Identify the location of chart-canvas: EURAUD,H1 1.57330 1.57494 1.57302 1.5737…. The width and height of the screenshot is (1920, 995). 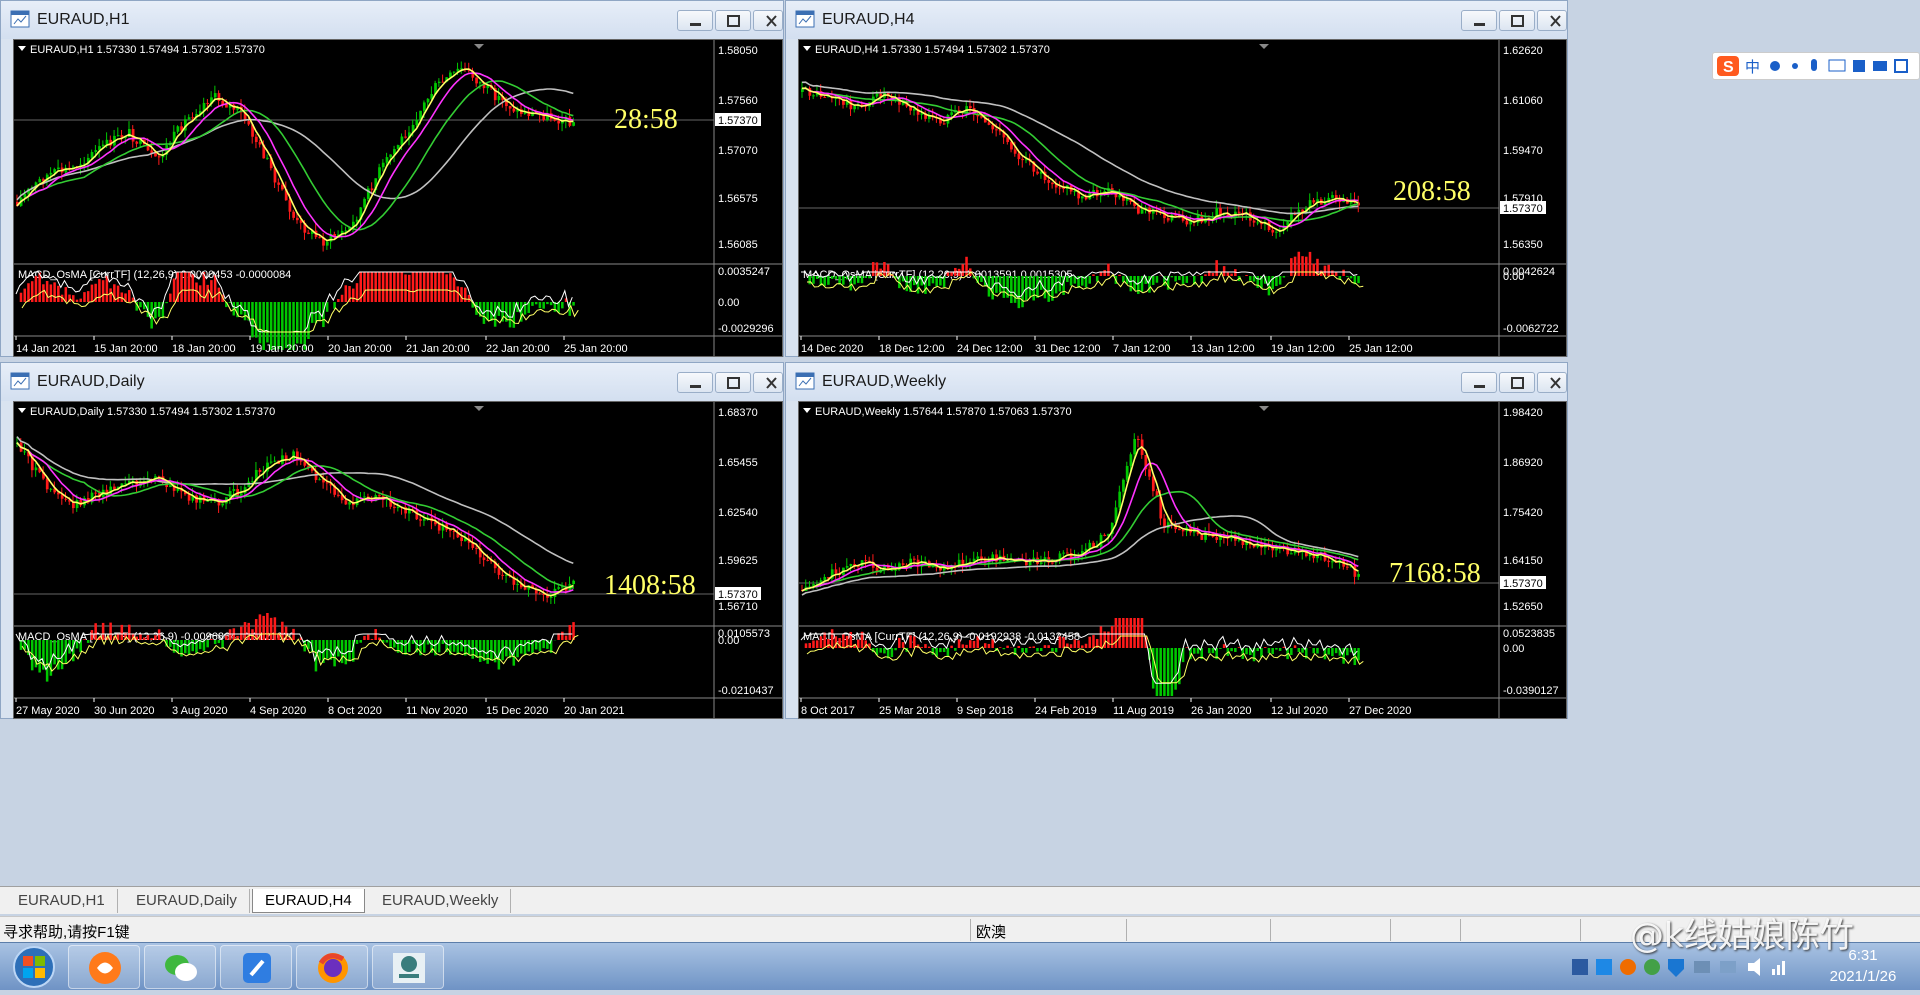
(398, 198).